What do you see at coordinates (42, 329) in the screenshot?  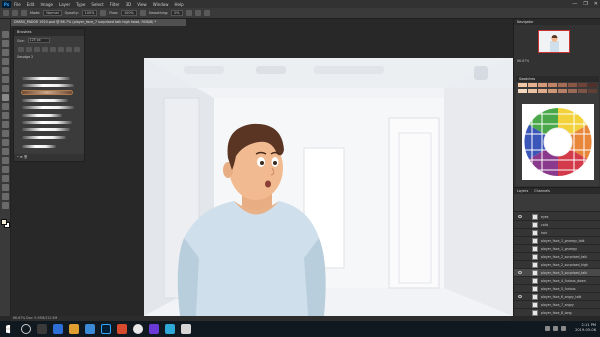 I see `task-view-icon` at bounding box center [42, 329].